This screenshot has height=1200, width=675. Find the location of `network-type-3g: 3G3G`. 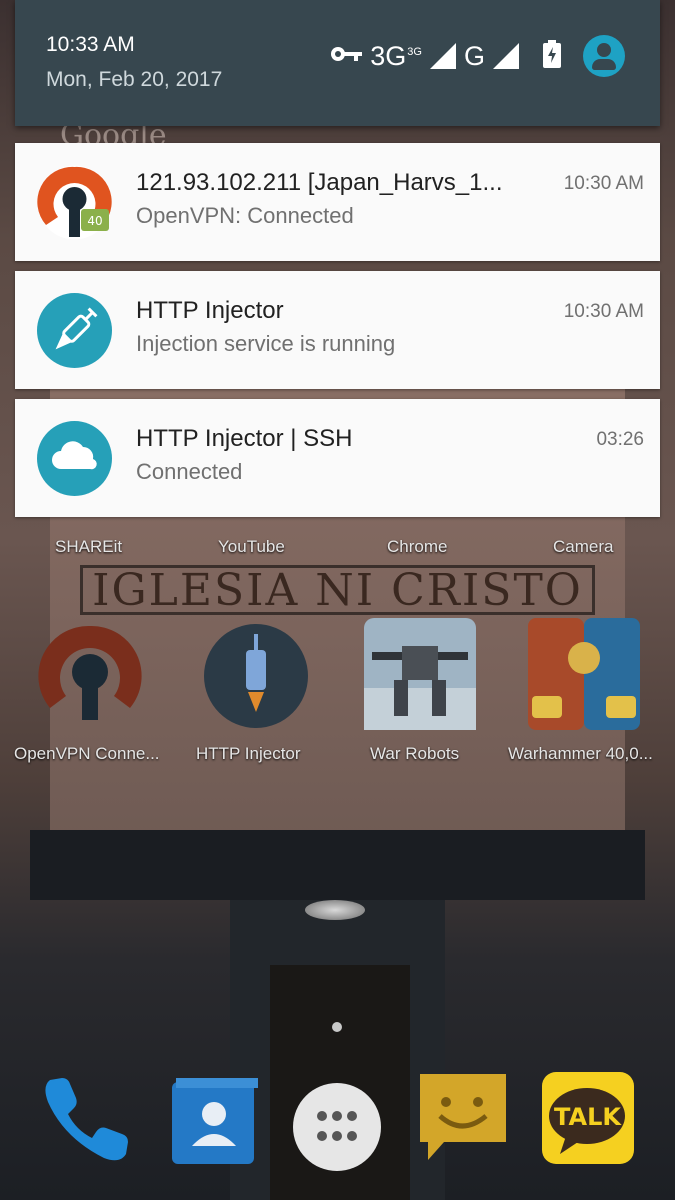

network-type-3g: 3G3G is located at coordinates (396, 55).